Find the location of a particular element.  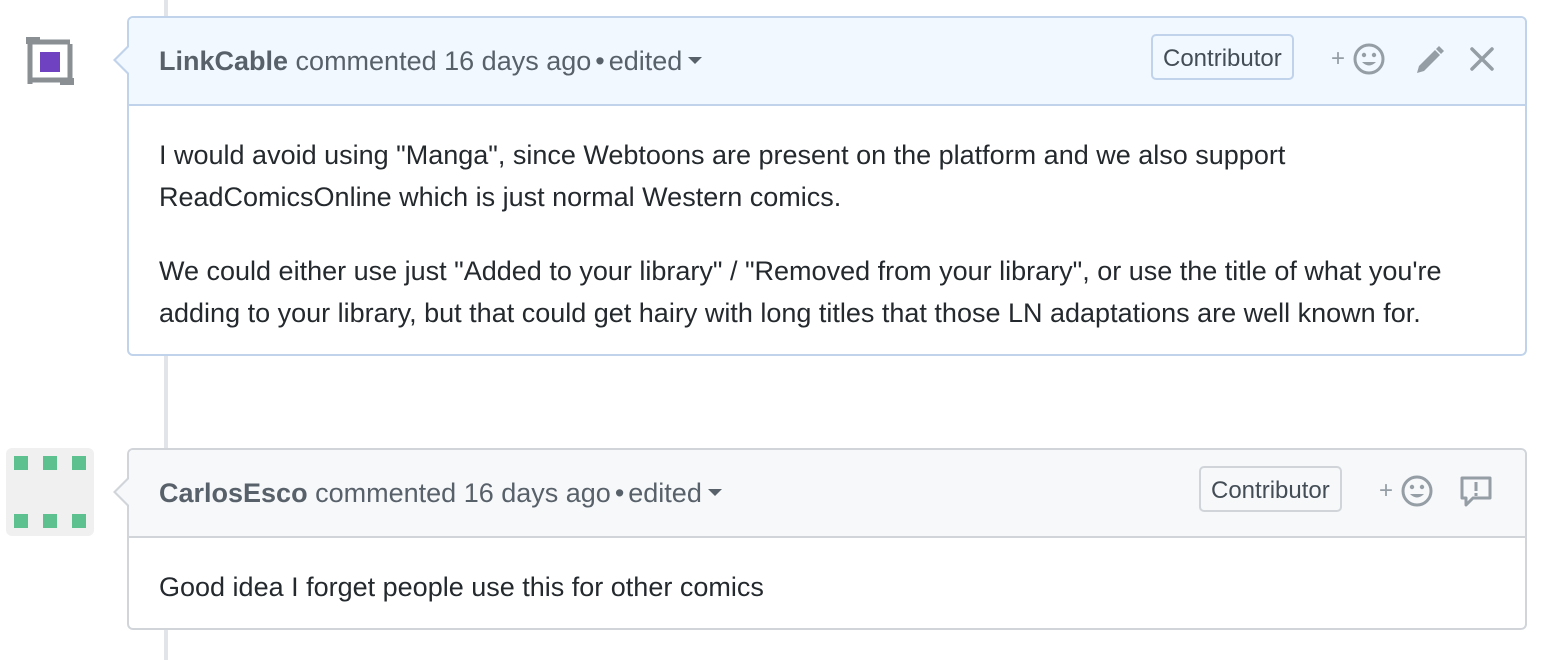

comment-header-text: LinkCable commented 16 days ago • edited is located at coordinates (431, 61).